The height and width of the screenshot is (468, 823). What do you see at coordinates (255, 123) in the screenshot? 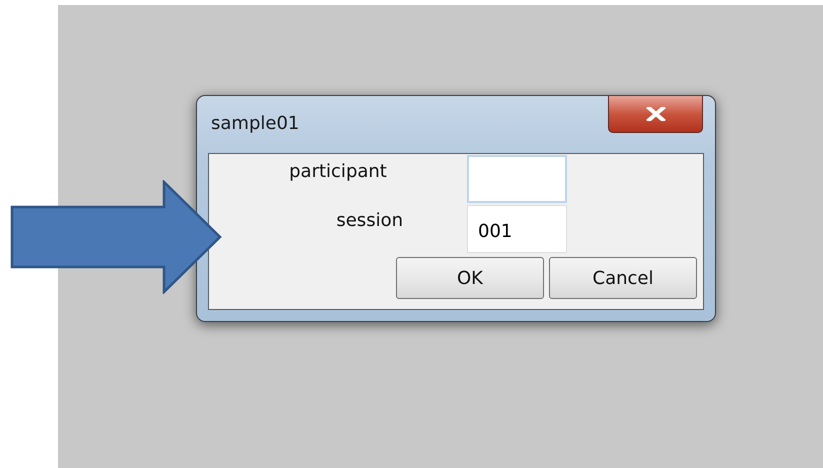
I see `window-title: sample01` at bounding box center [255, 123].